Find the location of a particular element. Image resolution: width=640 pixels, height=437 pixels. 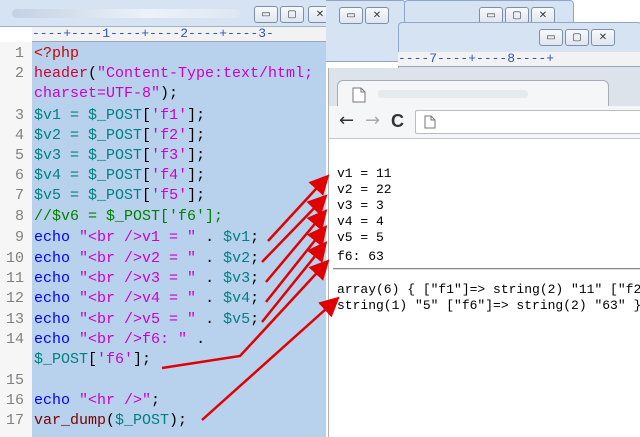

arrow-v5 is located at coordinates (294, 282).